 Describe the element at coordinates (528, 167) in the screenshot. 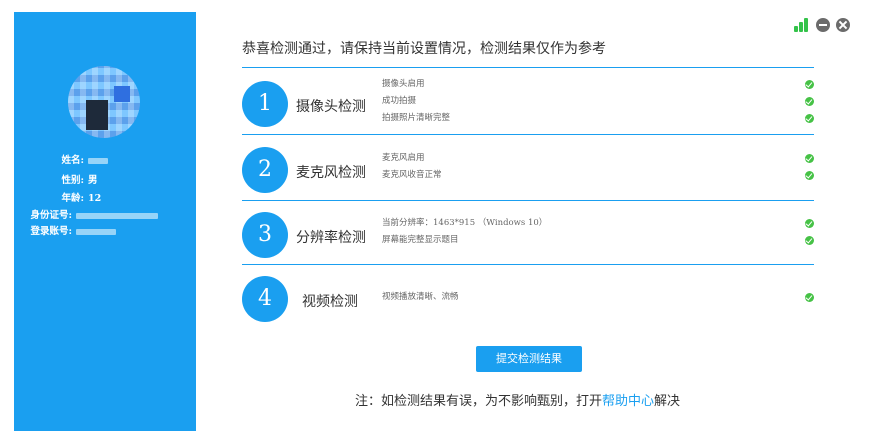

I see `section-microphone-check: 2 麦克风检测 麦克风启用 麦克风收音正常` at that location.